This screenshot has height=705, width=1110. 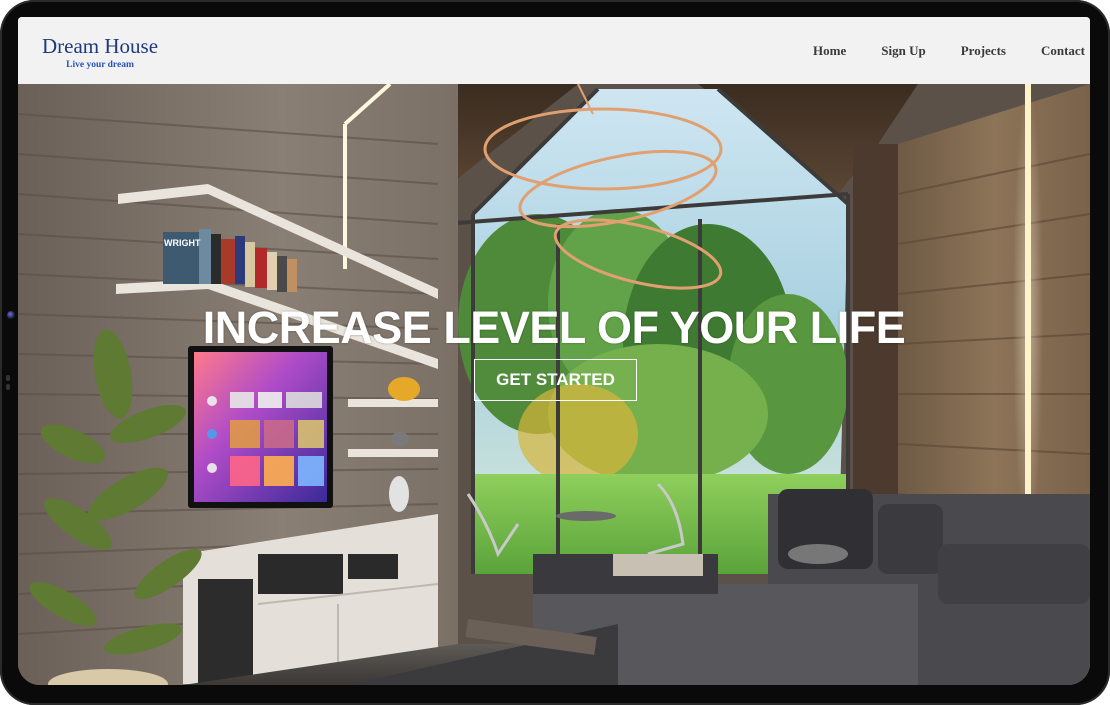 What do you see at coordinates (885, 51) in the screenshot?
I see `nav-link-sign-up: Sign Up` at bounding box center [885, 51].